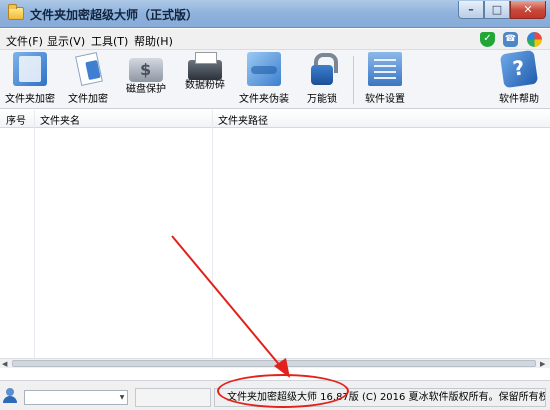 This screenshot has height=410, width=550. I want to click on file-encrypt-label: 文件加密, so click(88, 99).